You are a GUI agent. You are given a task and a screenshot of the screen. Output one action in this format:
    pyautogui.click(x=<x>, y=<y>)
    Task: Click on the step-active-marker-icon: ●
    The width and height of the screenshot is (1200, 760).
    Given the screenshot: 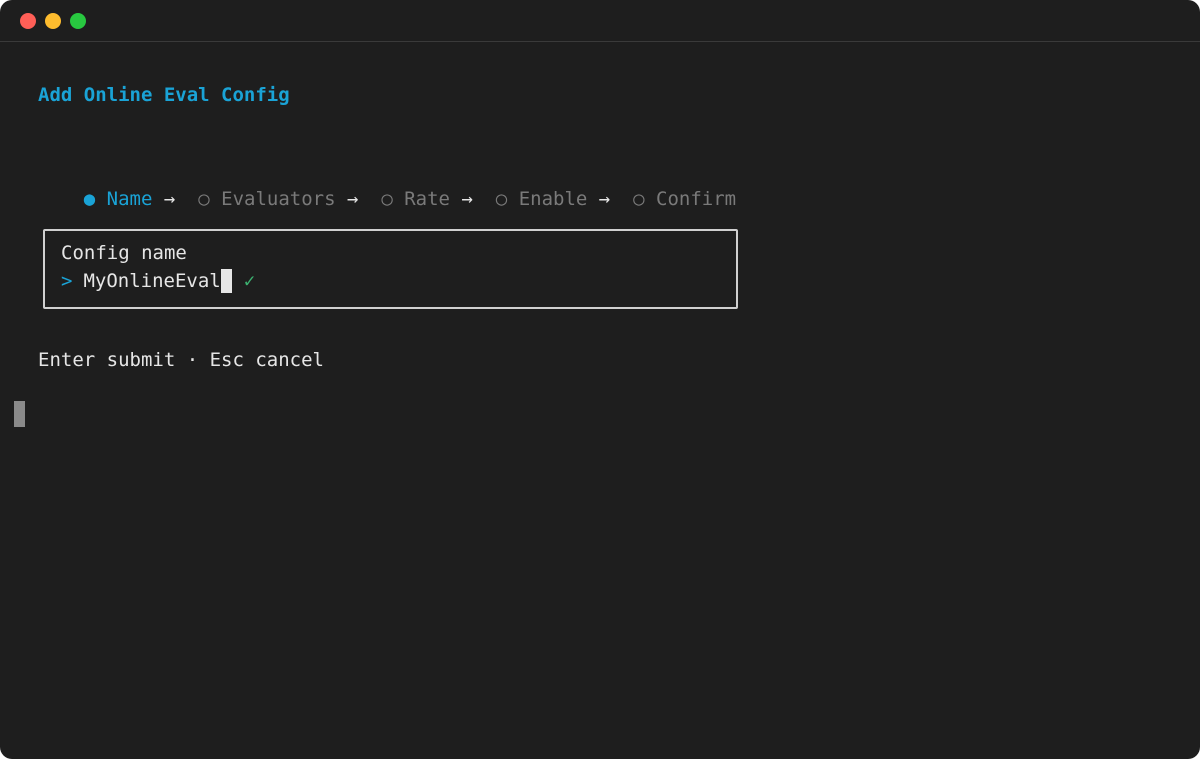 What is the action you would take?
    pyautogui.click(x=89, y=199)
    